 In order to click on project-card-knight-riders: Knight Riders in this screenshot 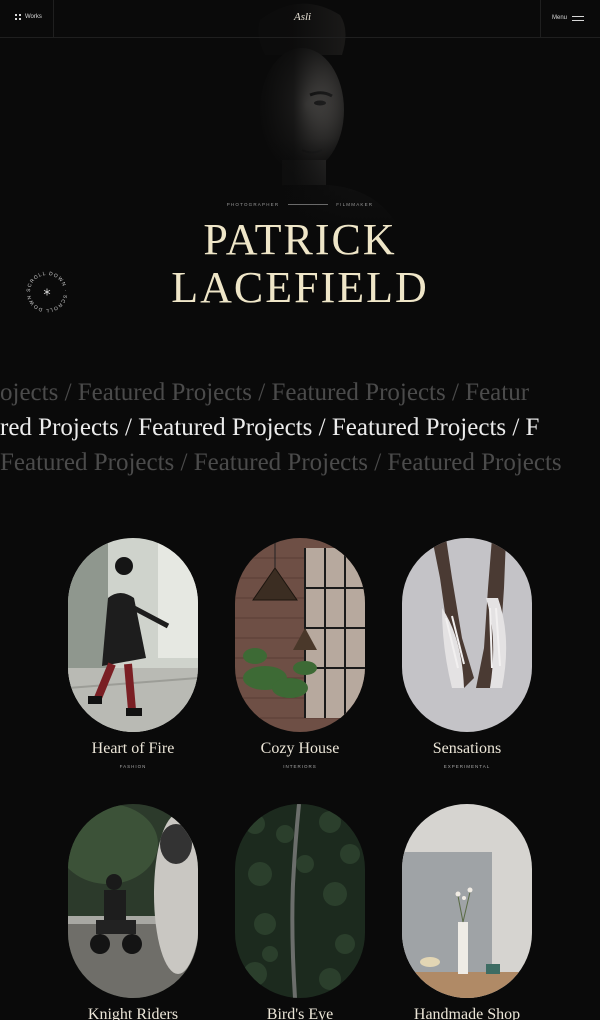, I will do `click(133, 912)`.